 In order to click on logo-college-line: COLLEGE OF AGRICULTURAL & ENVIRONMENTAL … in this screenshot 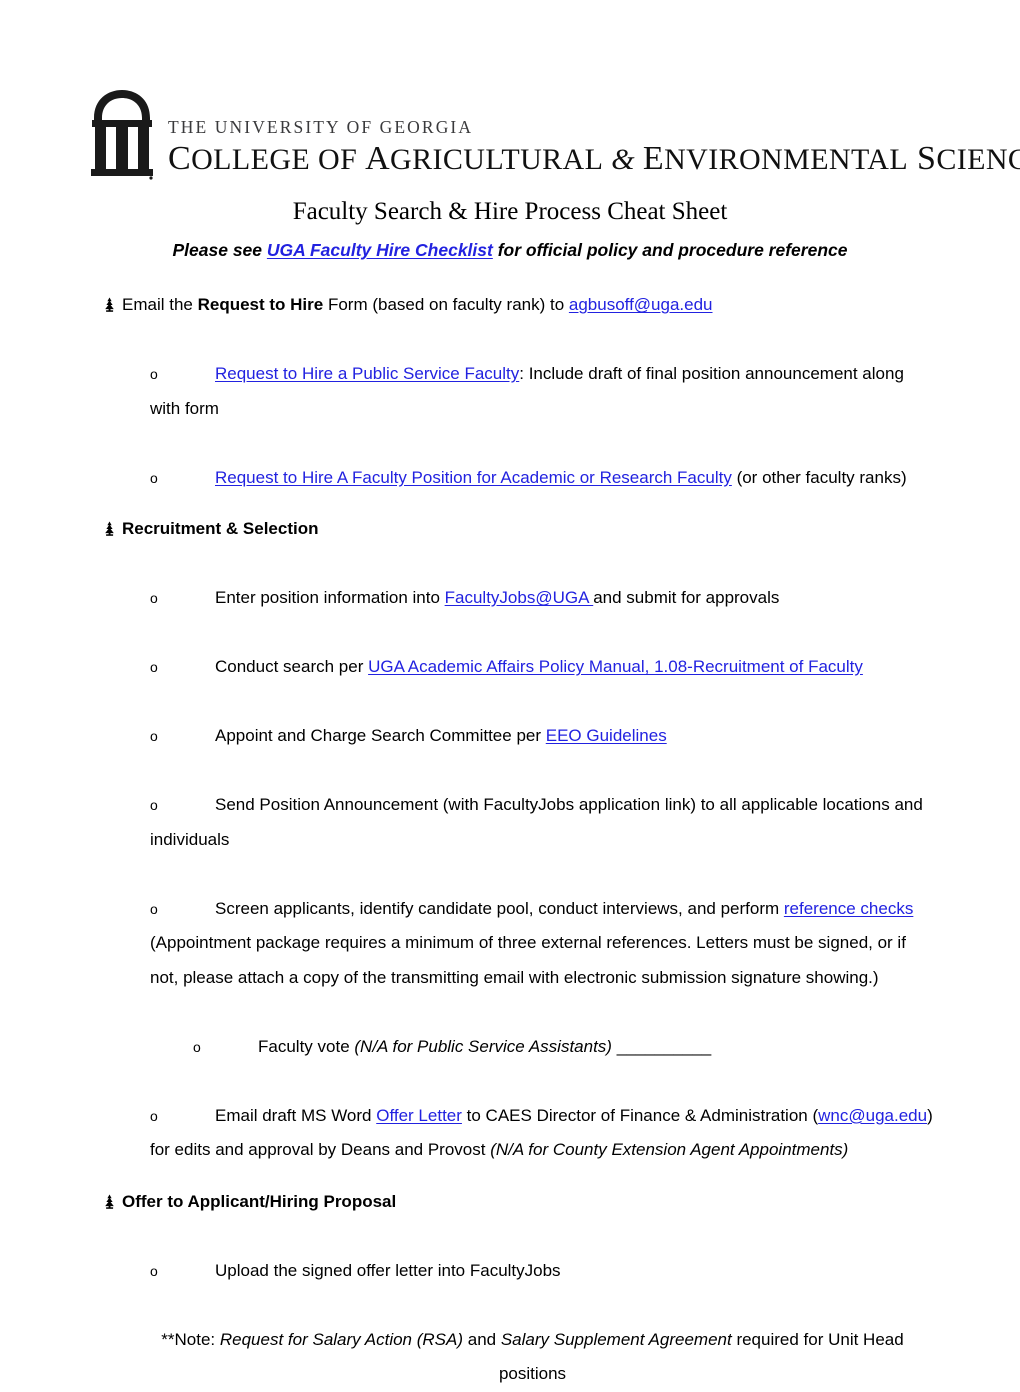, I will do `click(594, 159)`.